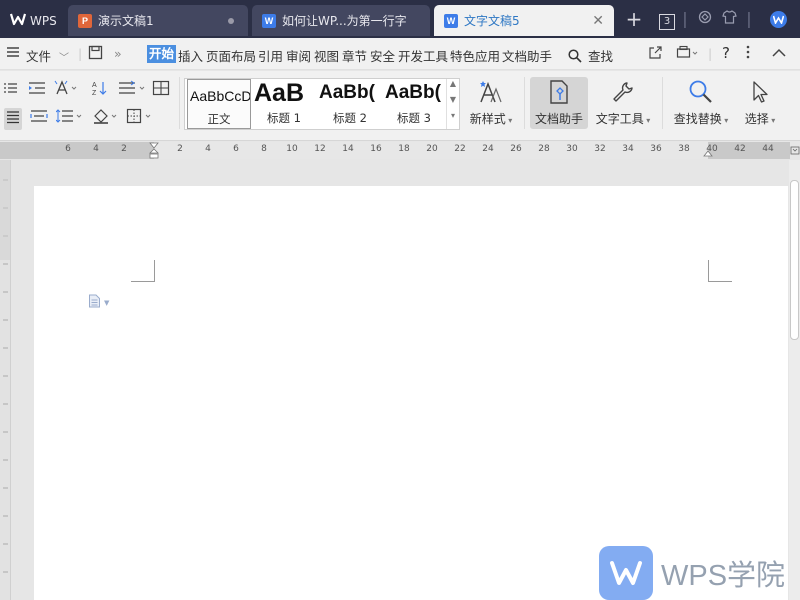 The height and width of the screenshot is (600, 800). Describe the element at coordinates (544, 149) in the screenshot. I see `ruler-tick-label: 28` at that location.